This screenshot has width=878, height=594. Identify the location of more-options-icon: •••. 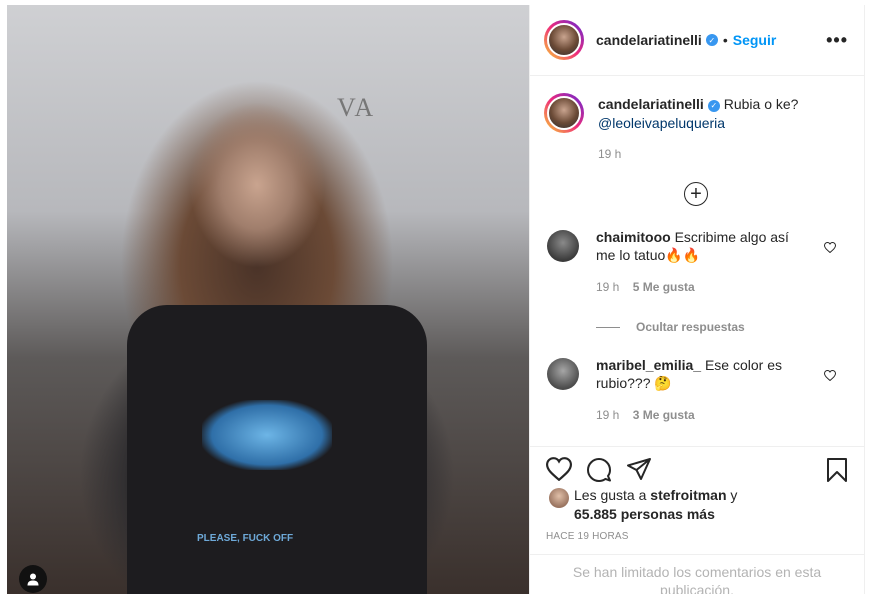
(837, 40).